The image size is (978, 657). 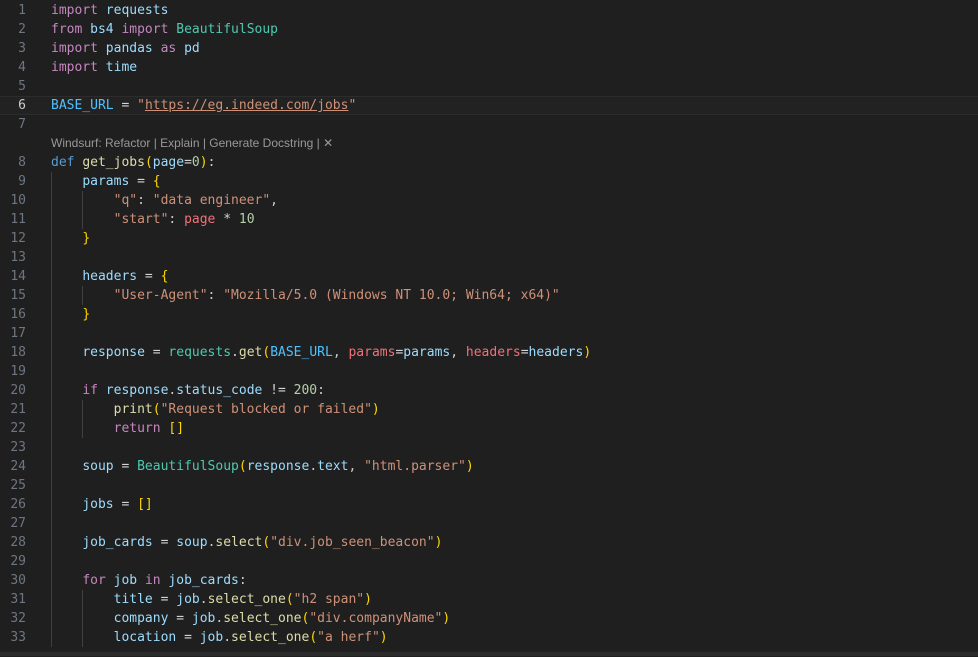 I want to click on code-text: params = {, so click(x=93, y=181).